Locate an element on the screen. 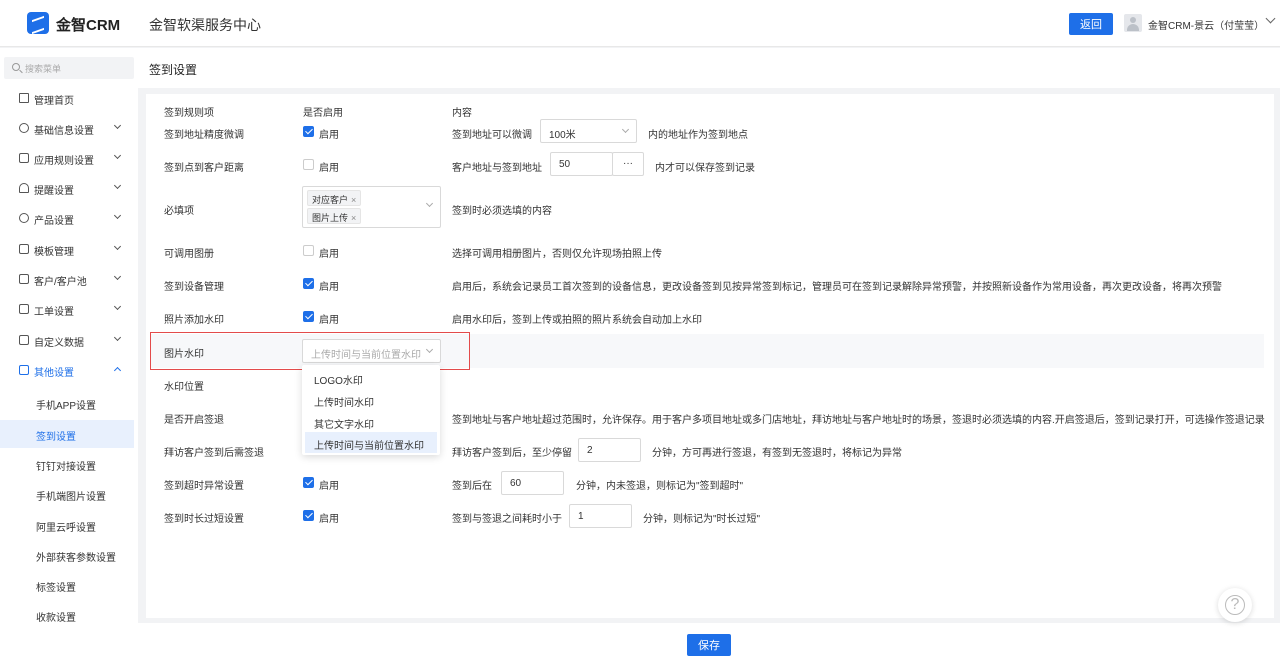  sidebar-subitem-label: 钉钉对接设置 is located at coordinates (66, 467).